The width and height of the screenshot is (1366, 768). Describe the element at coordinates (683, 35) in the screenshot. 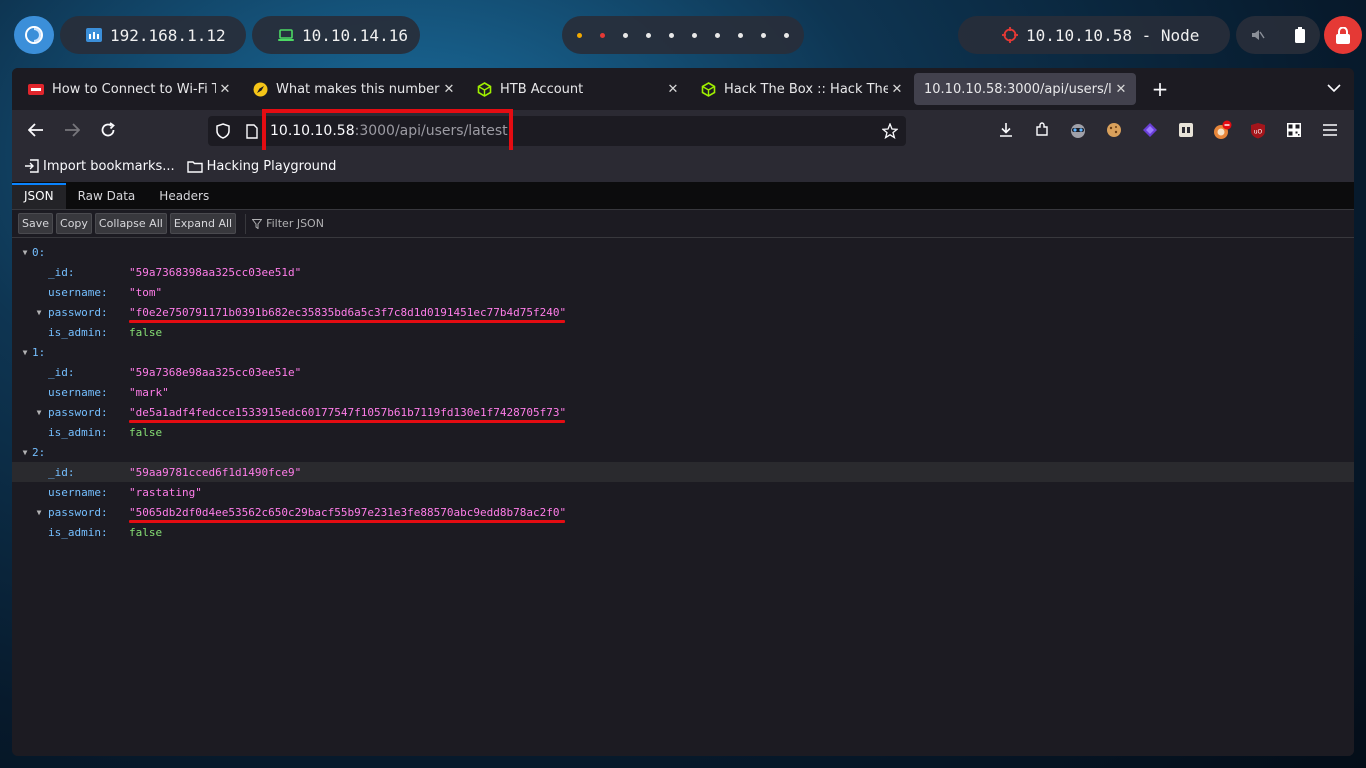

I see `workspace-switcher` at that location.